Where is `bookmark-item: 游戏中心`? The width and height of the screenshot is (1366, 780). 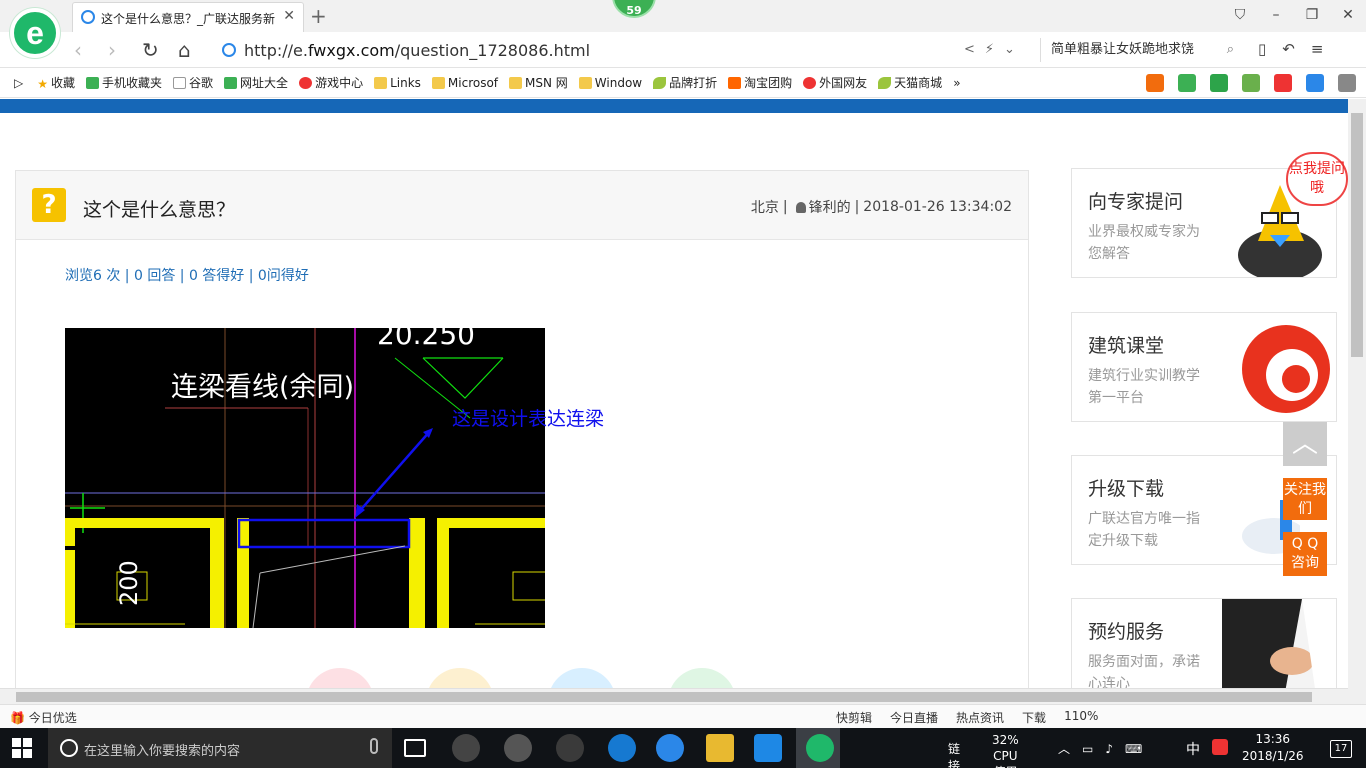
bookmark-item: 游戏中心 is located at coordinates (331, 82).